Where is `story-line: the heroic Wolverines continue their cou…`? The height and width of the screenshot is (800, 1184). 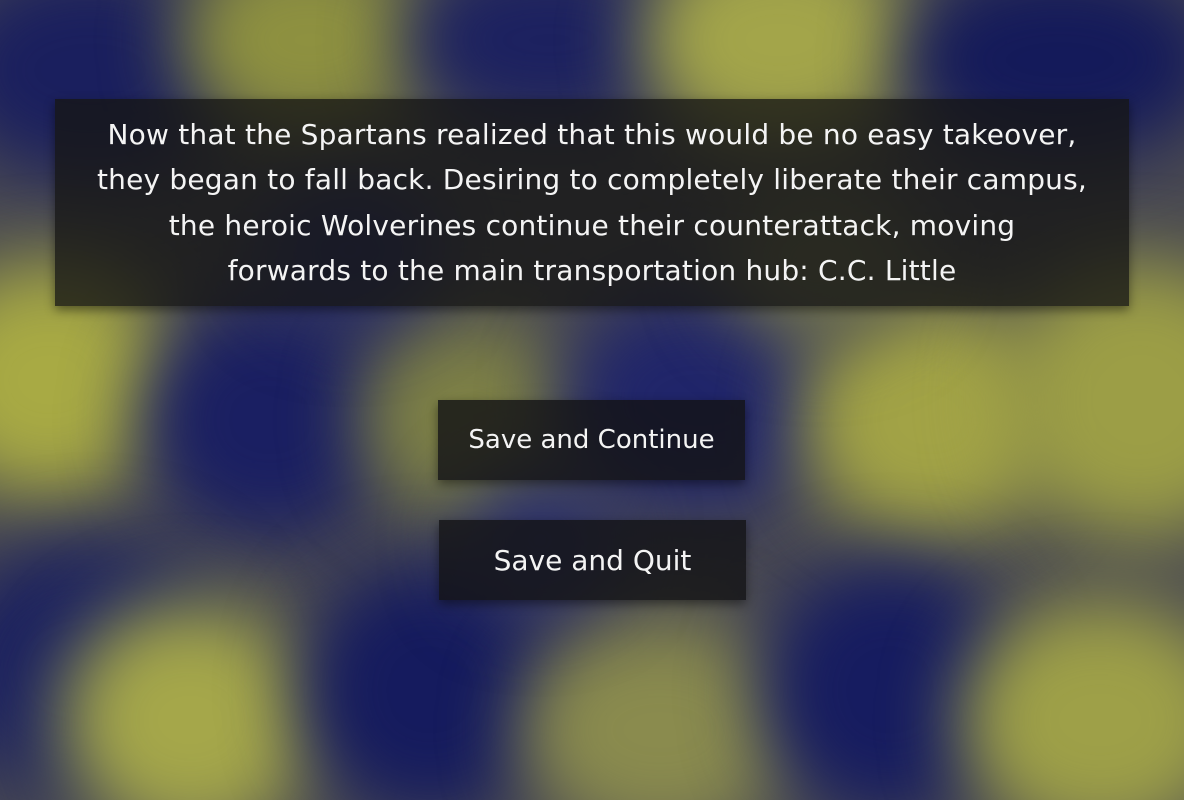
story-line: the heroic Wolverines continue their cou… is located at coordinates (592, 225).